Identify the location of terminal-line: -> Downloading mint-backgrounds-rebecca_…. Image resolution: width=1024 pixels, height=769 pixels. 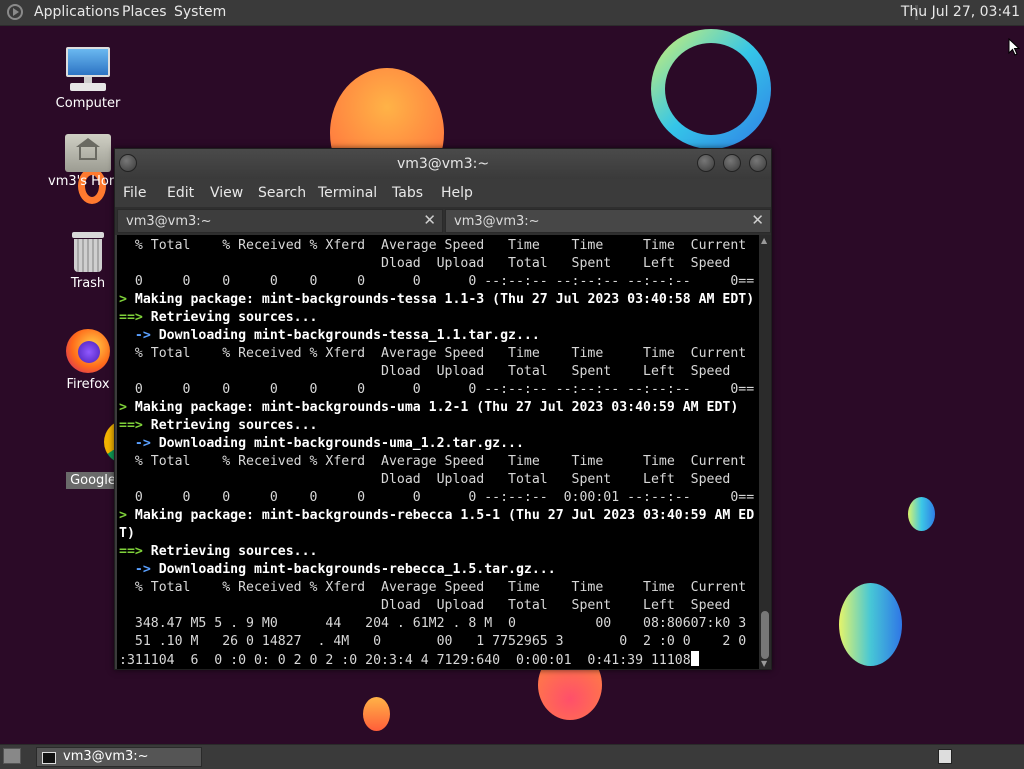
(337, 569).